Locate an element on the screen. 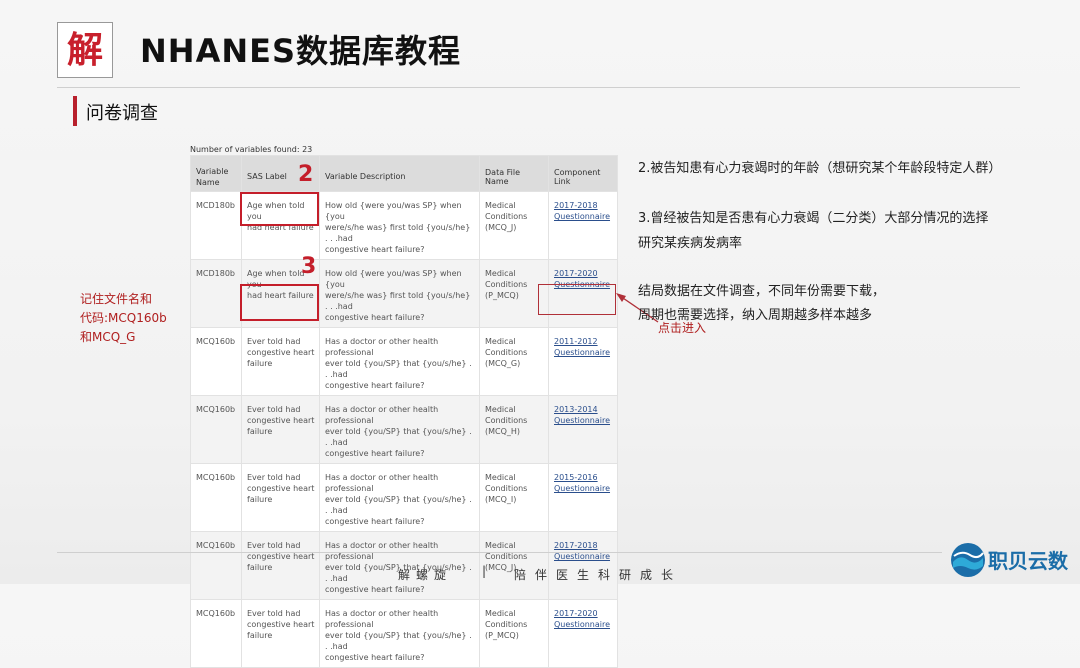 The height and width of the screenshot is (668, 1080). highlight-ever-told-label is located at coordinates (279, 302).